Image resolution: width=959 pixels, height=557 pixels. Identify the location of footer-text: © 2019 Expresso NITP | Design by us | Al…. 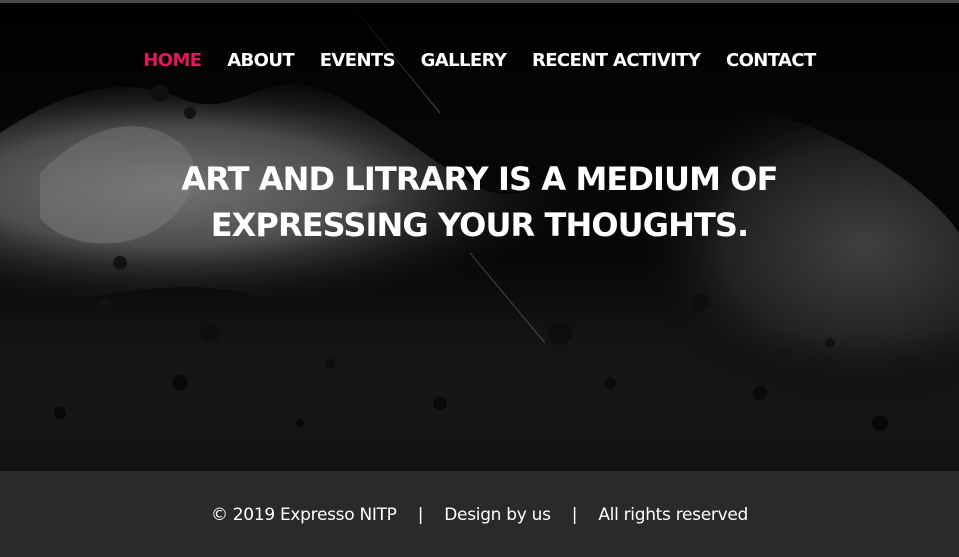
(479, 515).